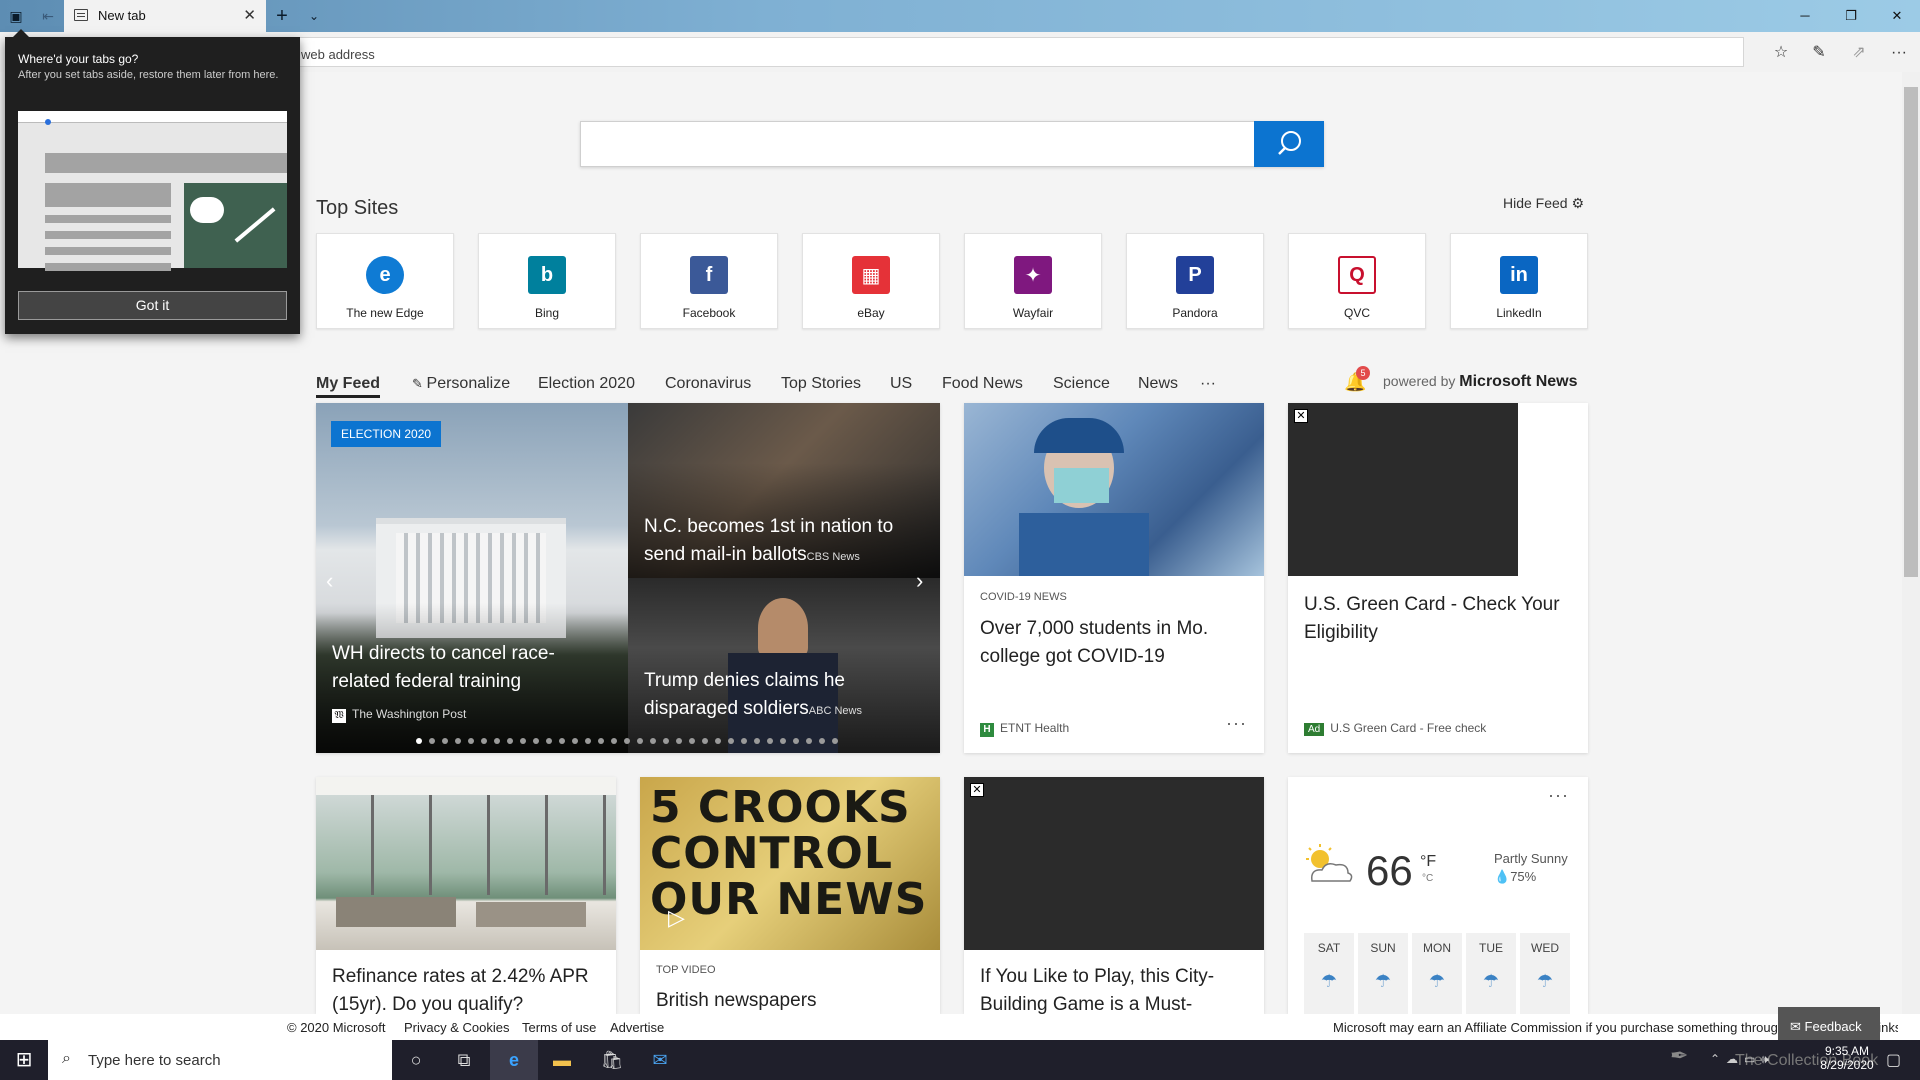  I want to click on forecast-day: SUN ☂, so click(1383, 973).